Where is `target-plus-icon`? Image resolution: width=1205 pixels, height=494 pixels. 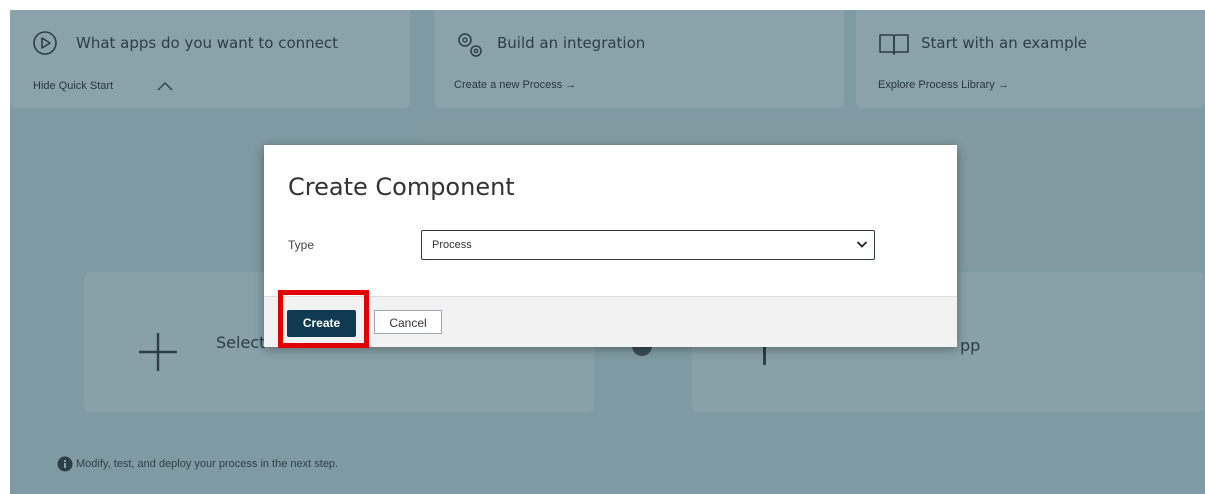 target-plus-icon is located at coordinates (764, 355).